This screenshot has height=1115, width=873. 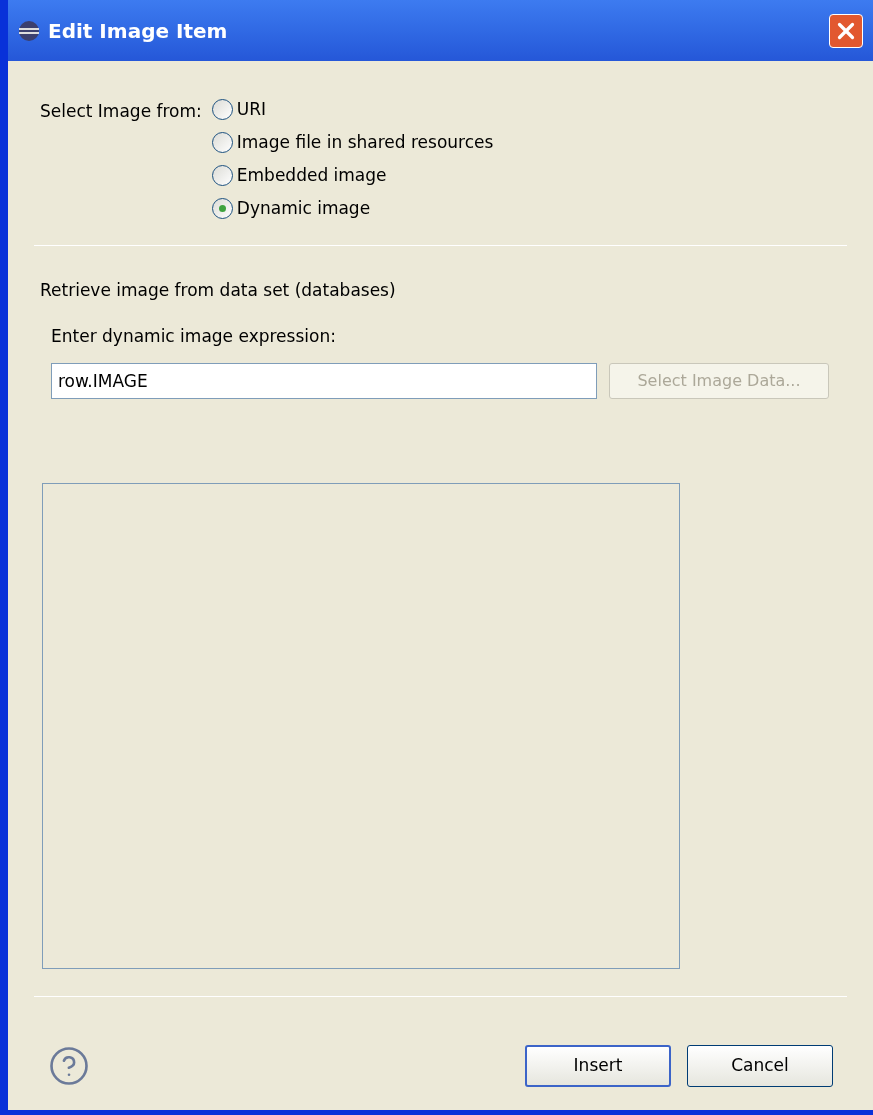 What do you see at coordinates (846, 30) in the screenshot?
I see `close-button` at bounding box center [846, 30].